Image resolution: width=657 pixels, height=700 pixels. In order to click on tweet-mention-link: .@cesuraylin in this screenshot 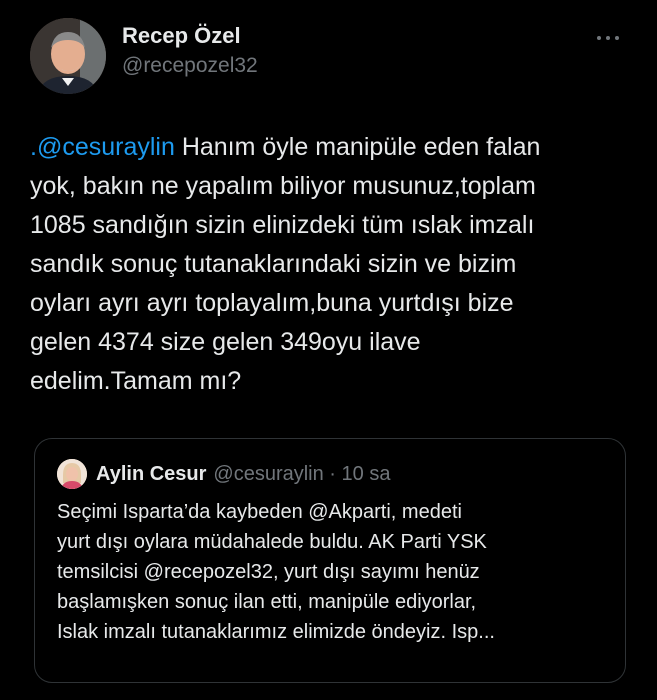, I will do `click(102, 147)`.